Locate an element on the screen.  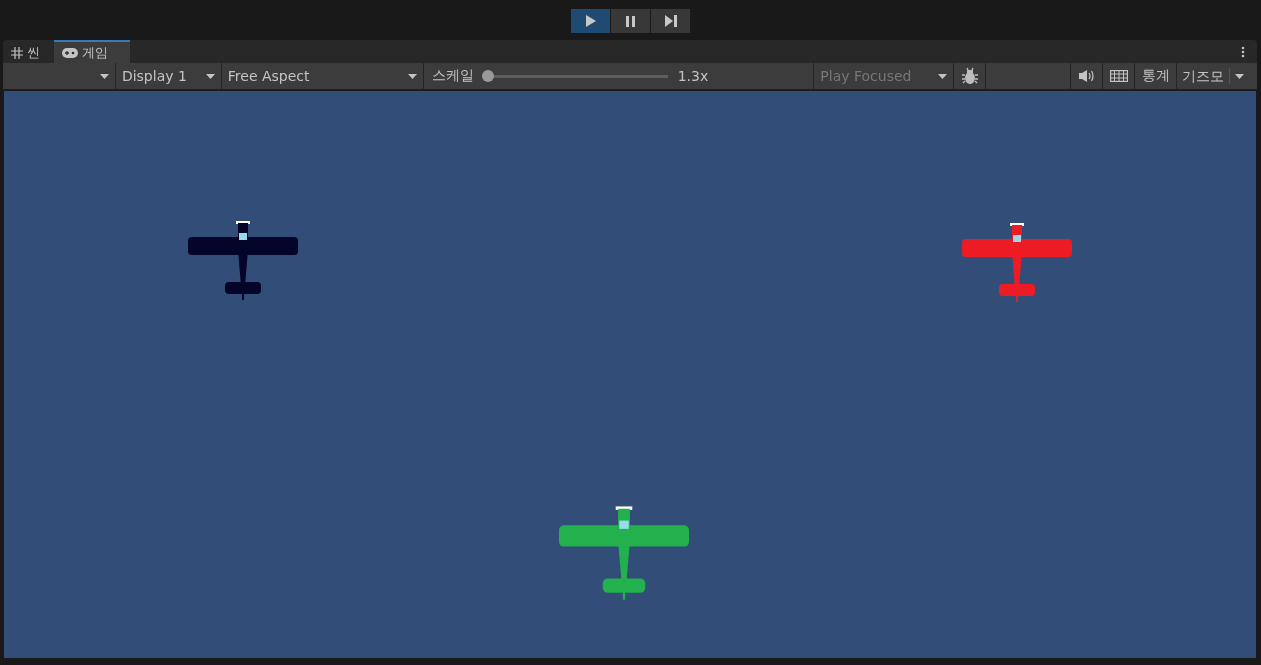
tab: 게임 is located at coordinates (92, 51).